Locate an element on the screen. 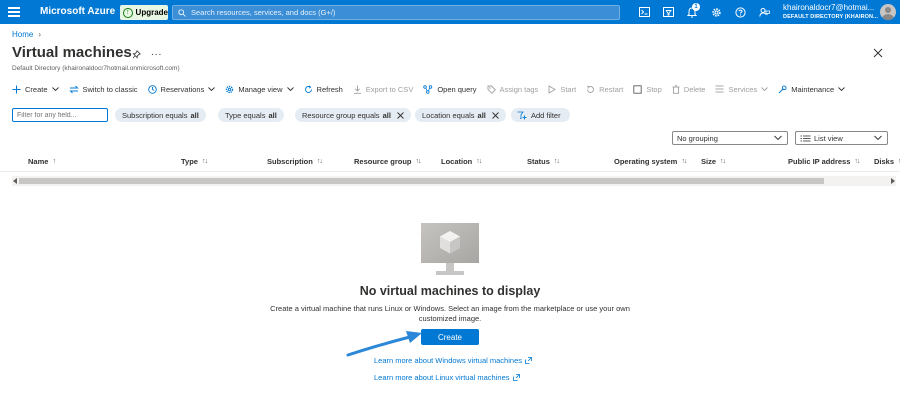  resource-group-filter-pill: Resource group equals all is located at coordinates (353, 115).